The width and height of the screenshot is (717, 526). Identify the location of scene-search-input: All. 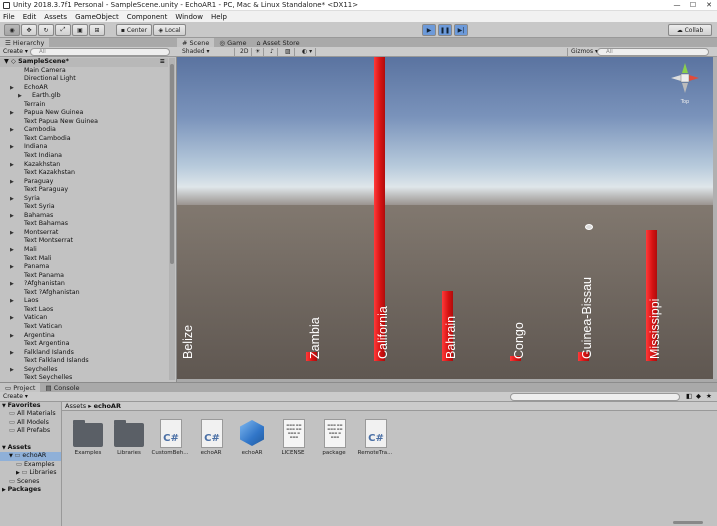
(653, 52).